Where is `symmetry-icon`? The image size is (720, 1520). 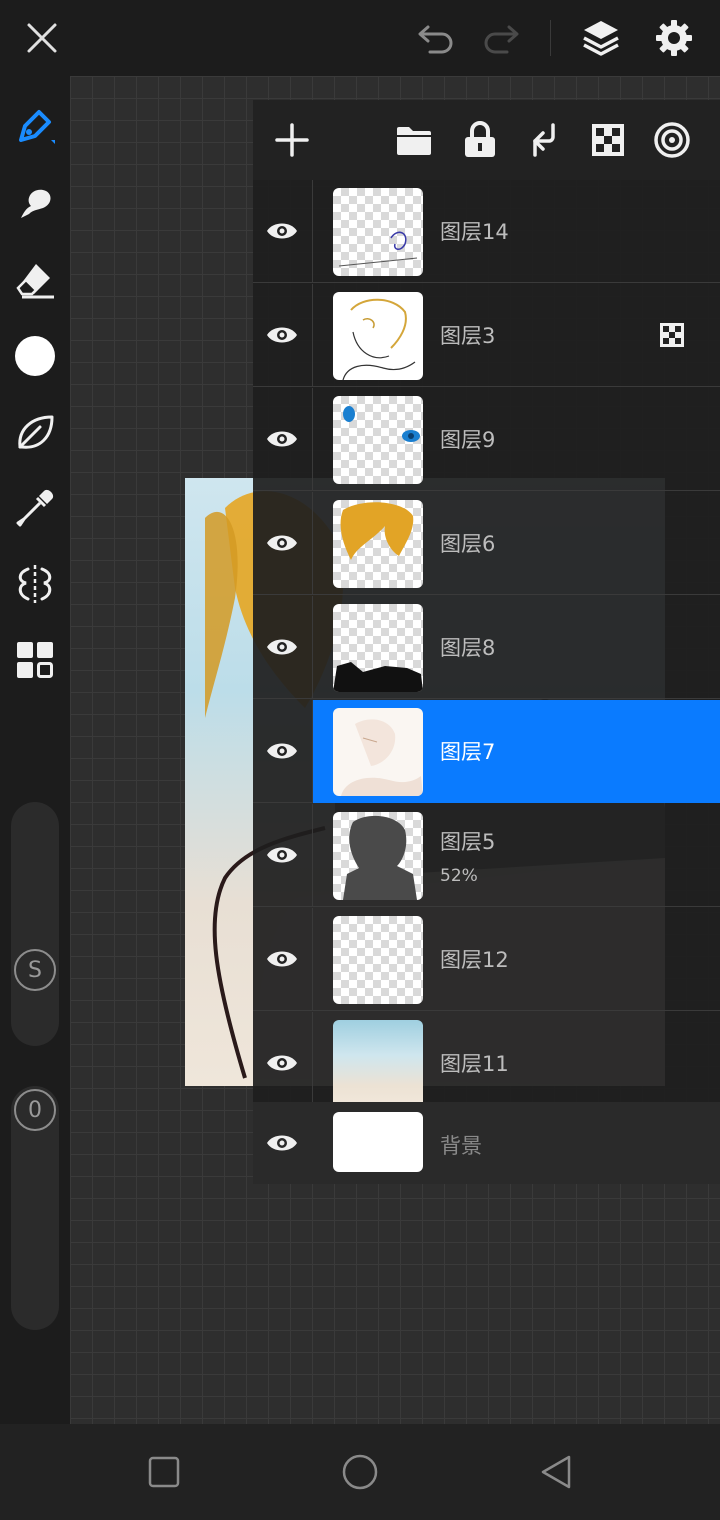 symmetry-icon is located at coordinates (35, 584).